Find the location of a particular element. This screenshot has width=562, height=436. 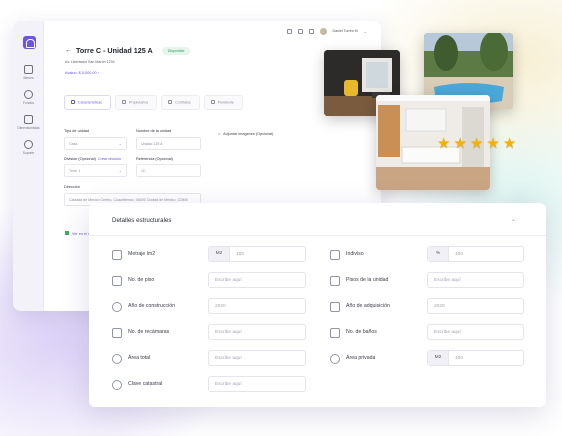

nombre-input: Unidad 125 A is located at coordinates (168, 143).